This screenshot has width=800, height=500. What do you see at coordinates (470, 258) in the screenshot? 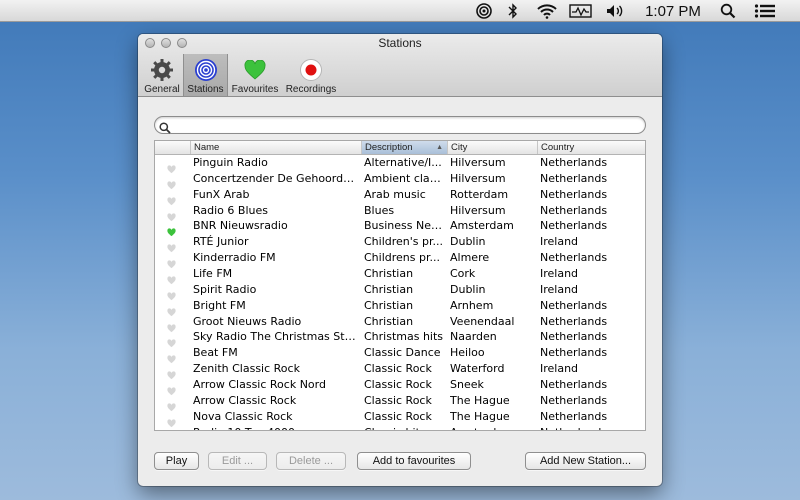
I see `cell-city: Almere` at bounding box center [470, 258].